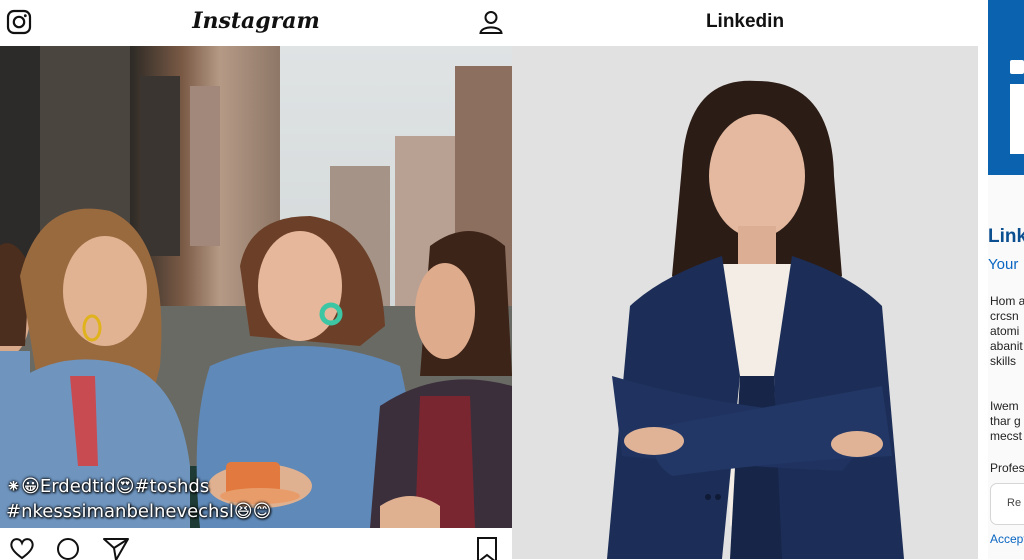 The image size is (1024, 560). I want to click on logo-dot, so click(1017, 67).